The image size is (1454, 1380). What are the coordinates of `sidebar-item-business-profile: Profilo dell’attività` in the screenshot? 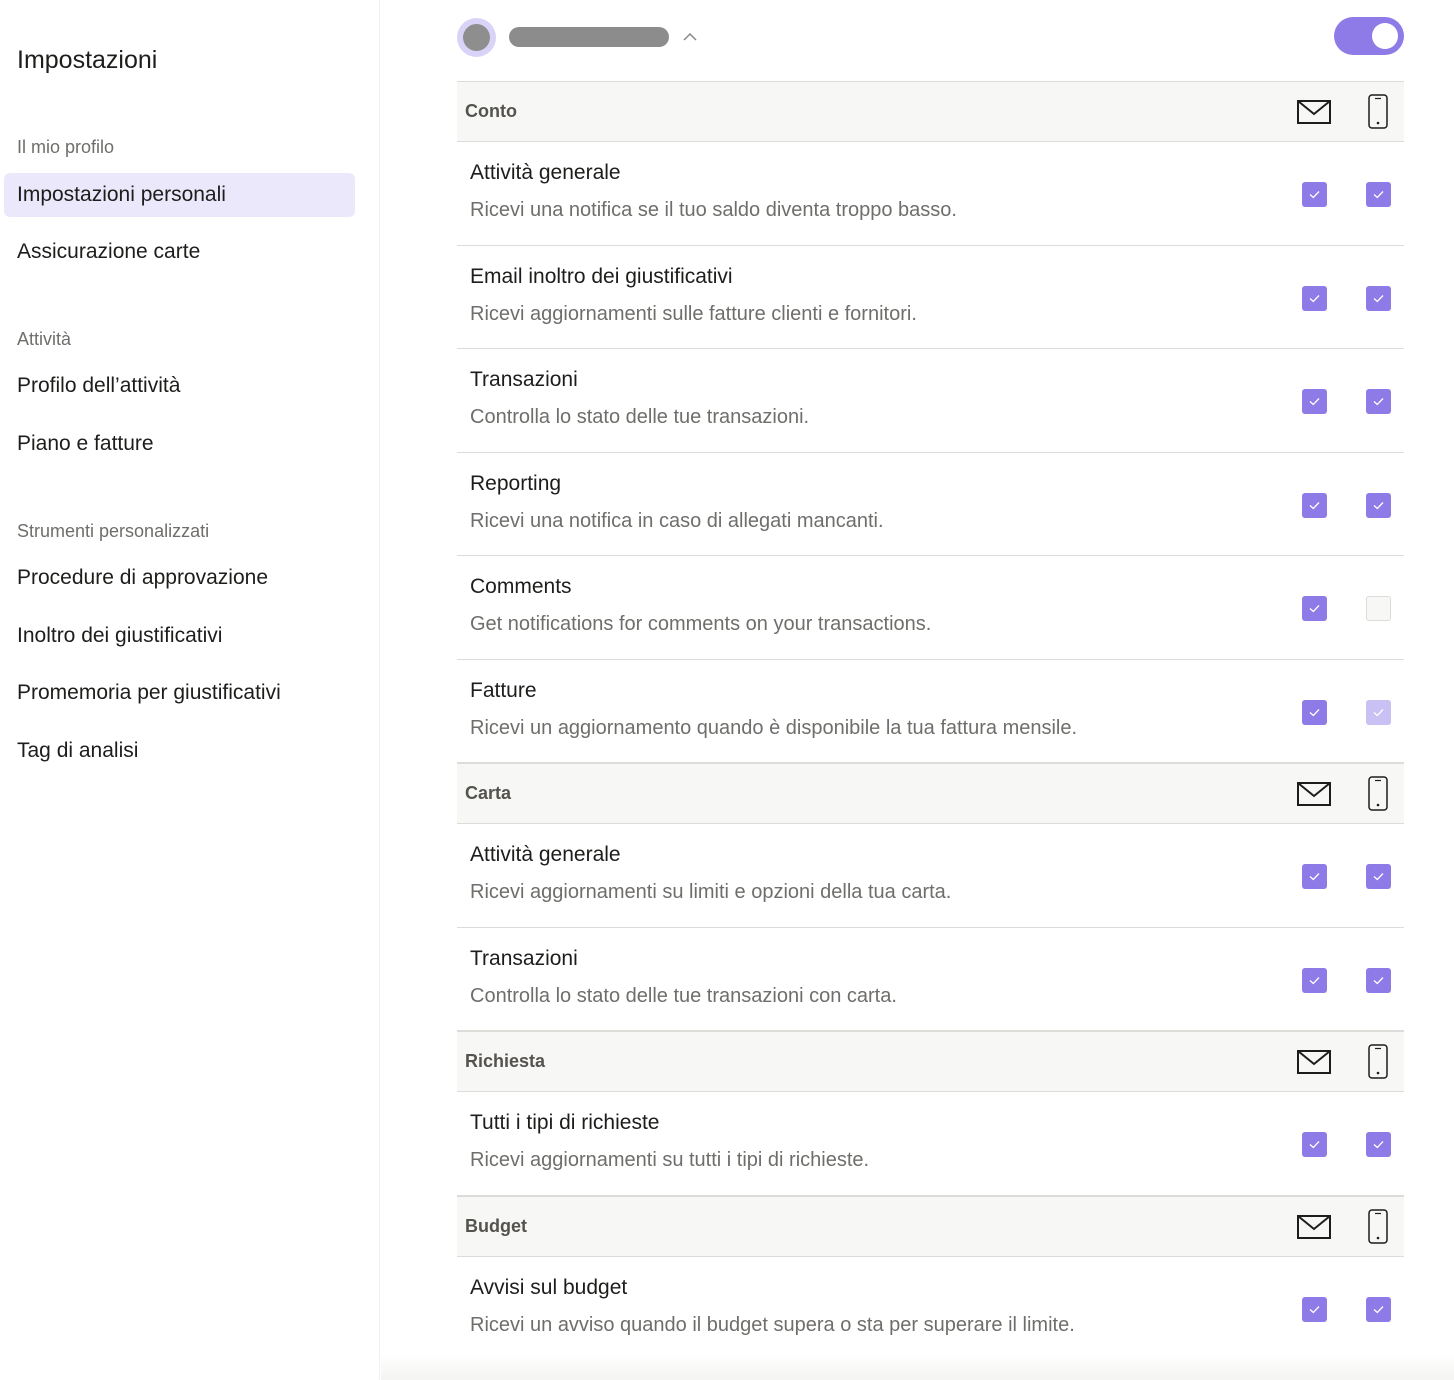 It's located at (179, 386).